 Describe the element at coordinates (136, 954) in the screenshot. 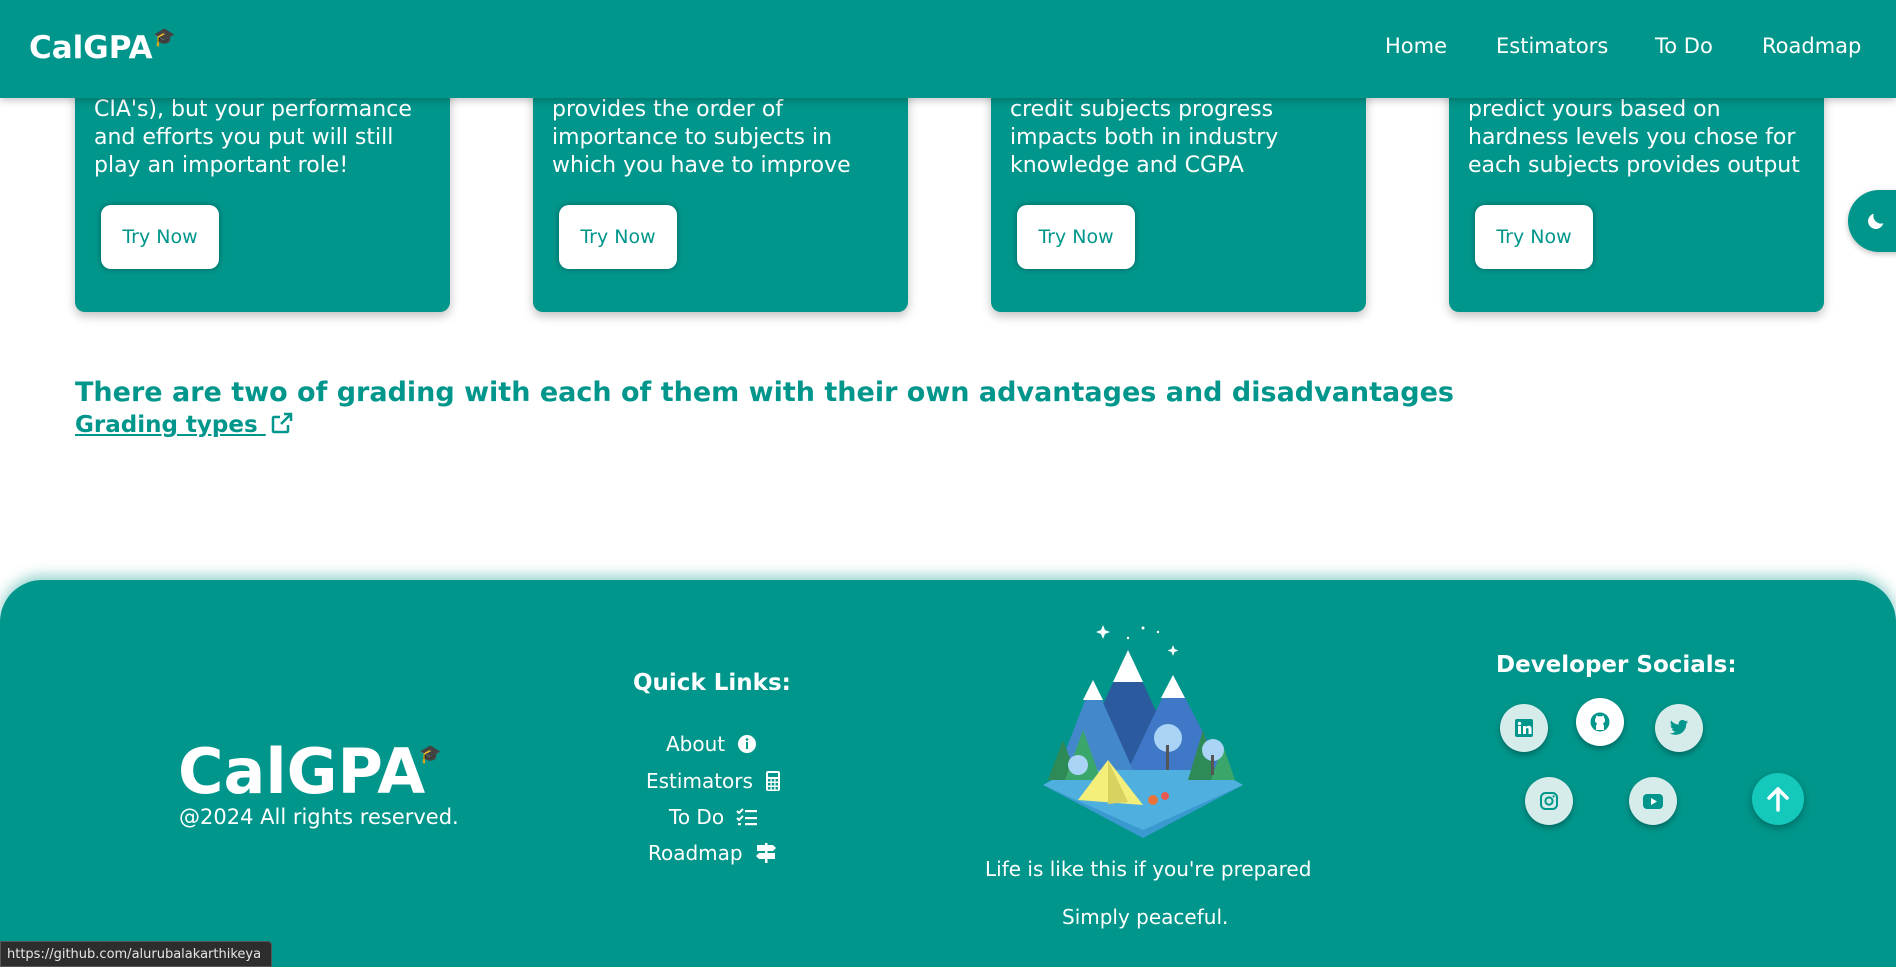

I see `status-bar-url: https://github.com/alurubalakarthikeya` at that location.